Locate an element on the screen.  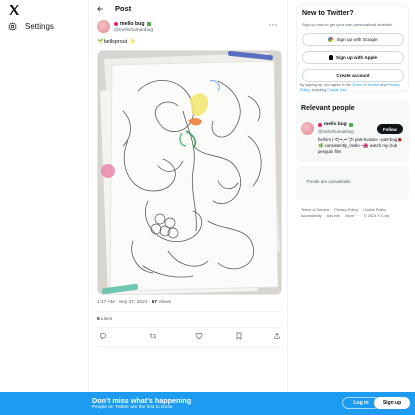
trends-card: Trends are unavailable. is located at coordinates (352, 183).